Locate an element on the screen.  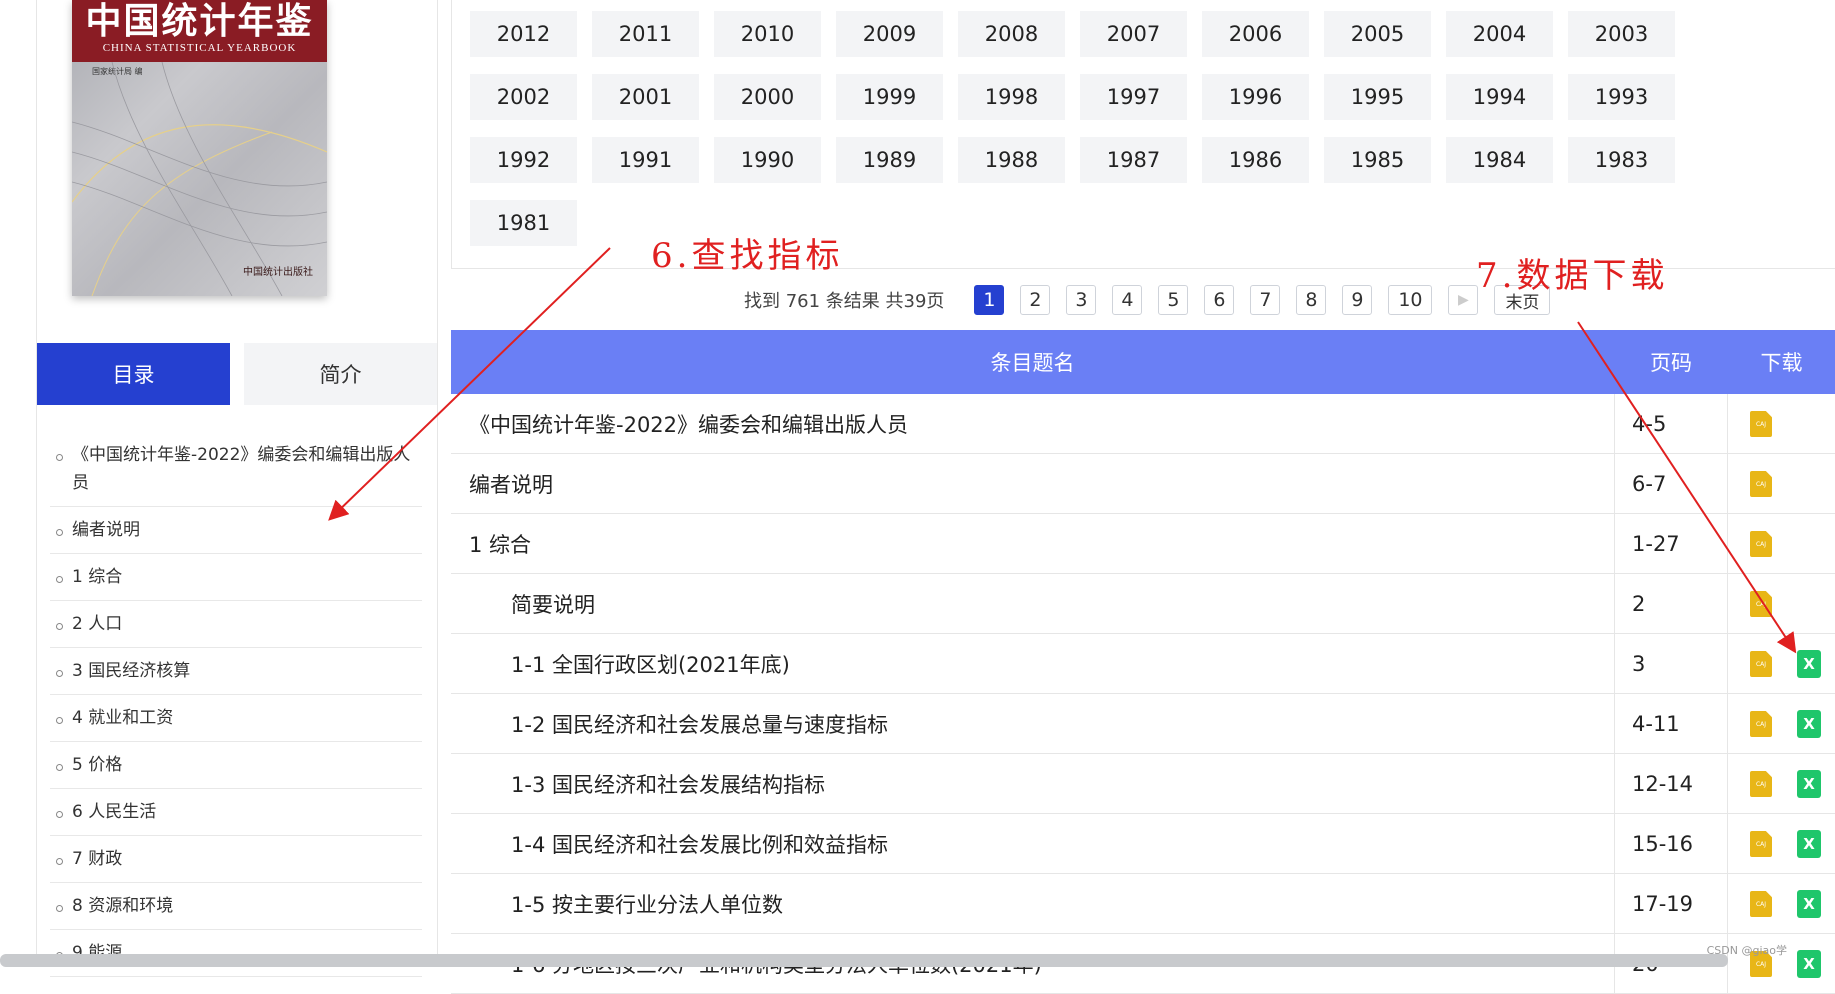
watermark: CSDN @giao学 is located at coordinates (1746, 950).